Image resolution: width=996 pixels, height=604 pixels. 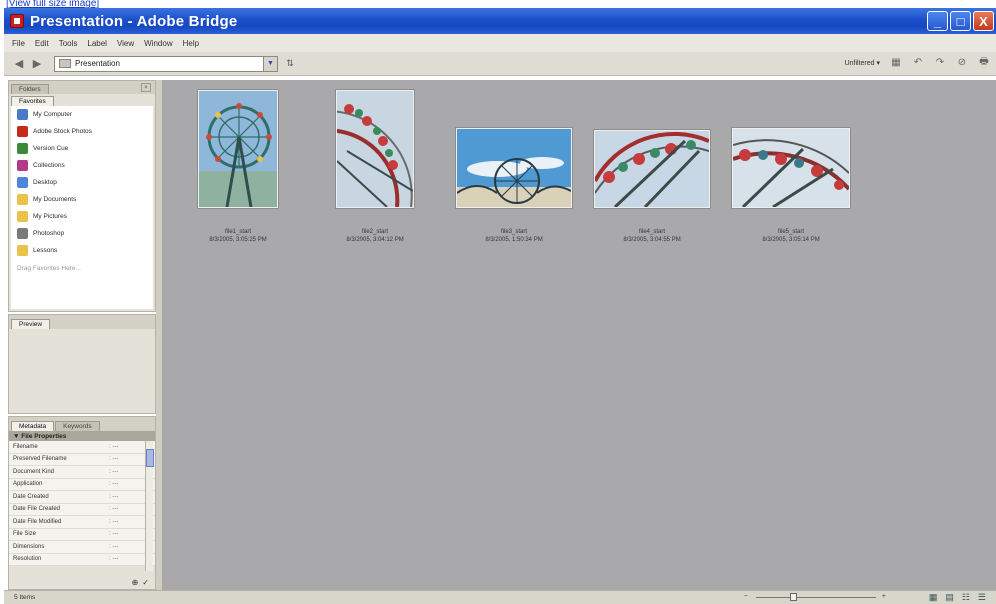 What do you see at coordinates (940, 62) in the screenshot?
I see `rotate-right-icon: ↷` at bounding box center [940, 62].